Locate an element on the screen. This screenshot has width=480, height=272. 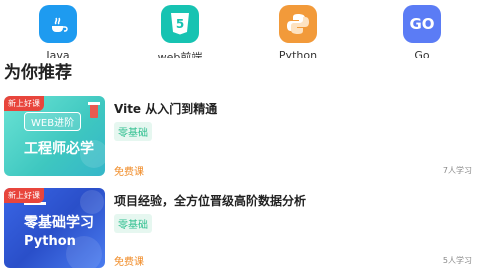
thumbnail-caption: 零基础学习 is located at coordinates (59, 223).